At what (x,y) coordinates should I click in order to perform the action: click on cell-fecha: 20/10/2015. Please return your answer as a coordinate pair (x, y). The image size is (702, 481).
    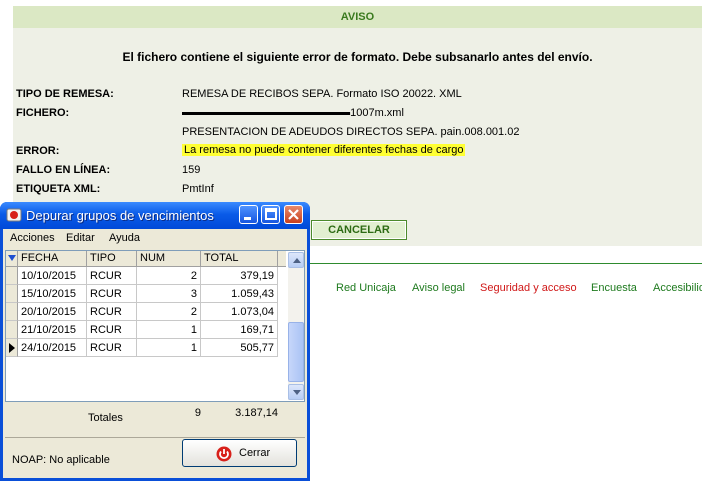
    Looking at the image, I should click on (52, 312).